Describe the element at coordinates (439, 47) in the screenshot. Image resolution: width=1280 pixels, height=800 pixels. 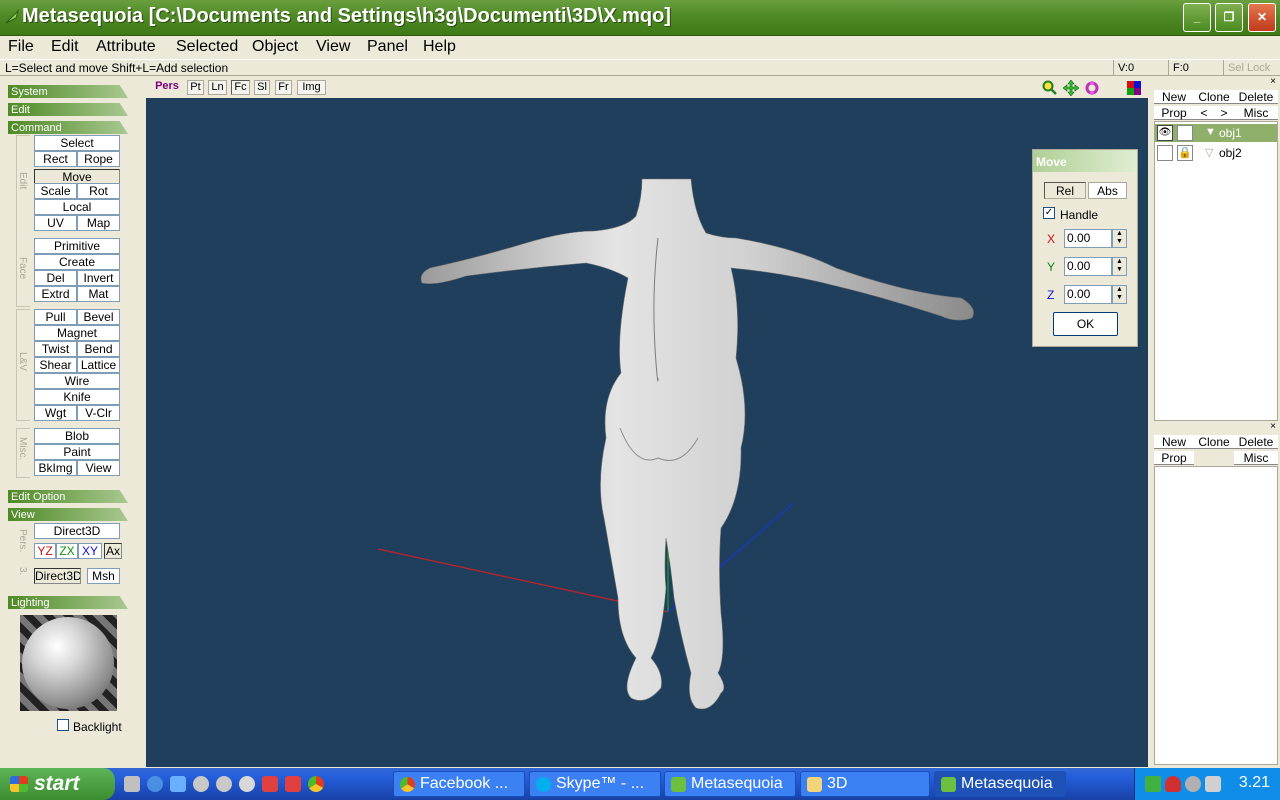
I see `menu-help: Help` at that location.